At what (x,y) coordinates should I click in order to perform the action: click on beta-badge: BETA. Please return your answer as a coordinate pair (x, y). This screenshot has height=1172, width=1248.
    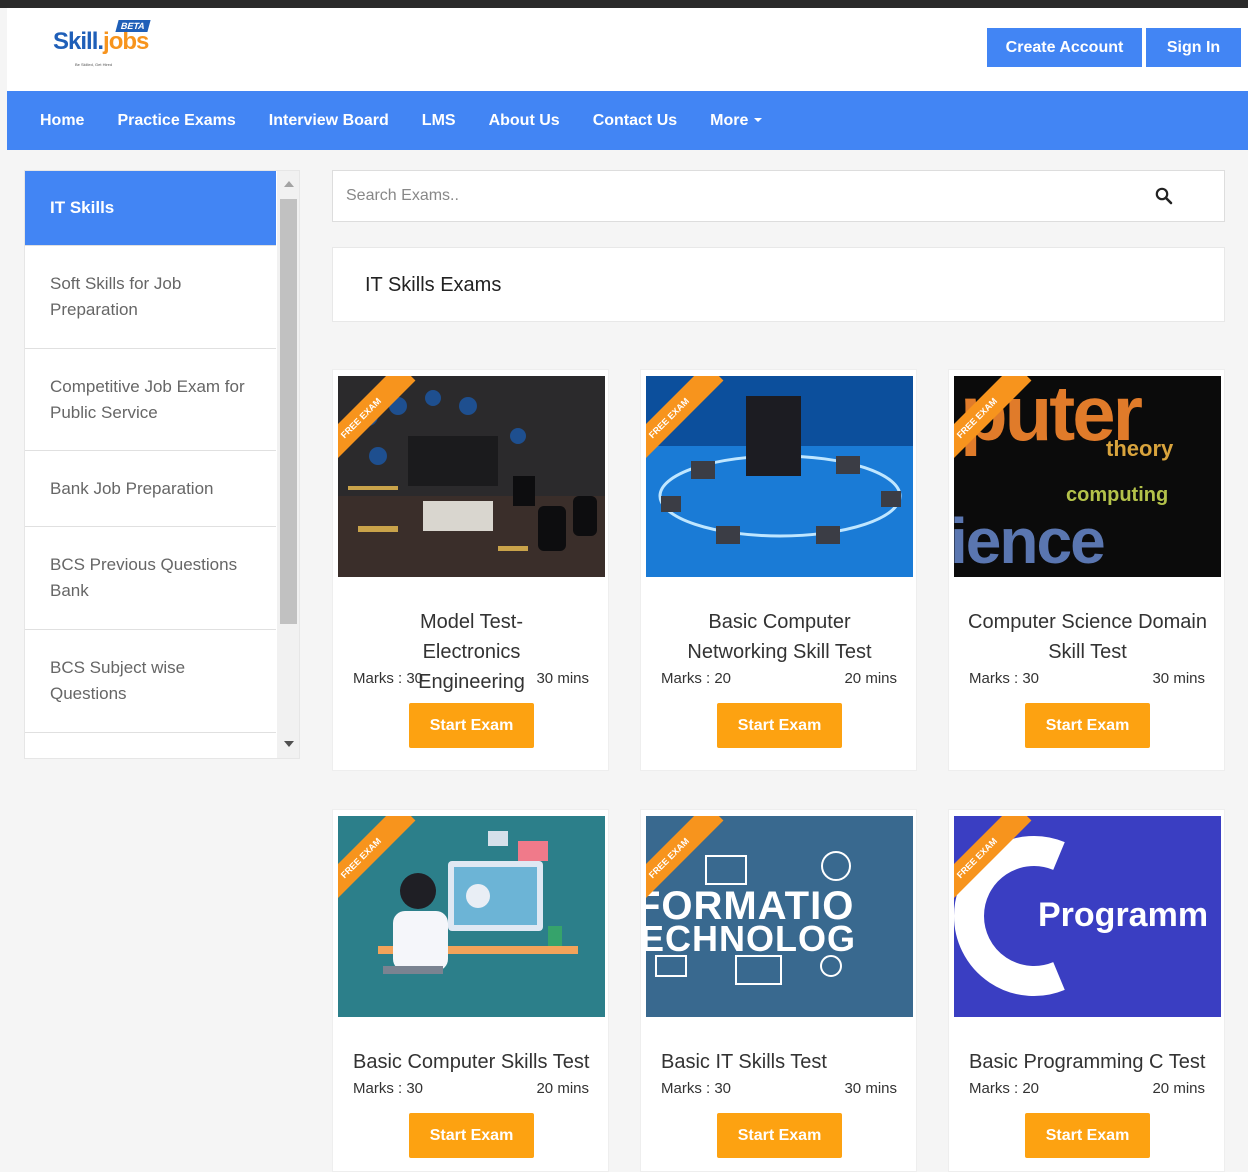
    Looking at the image, I should click on (133, 26).